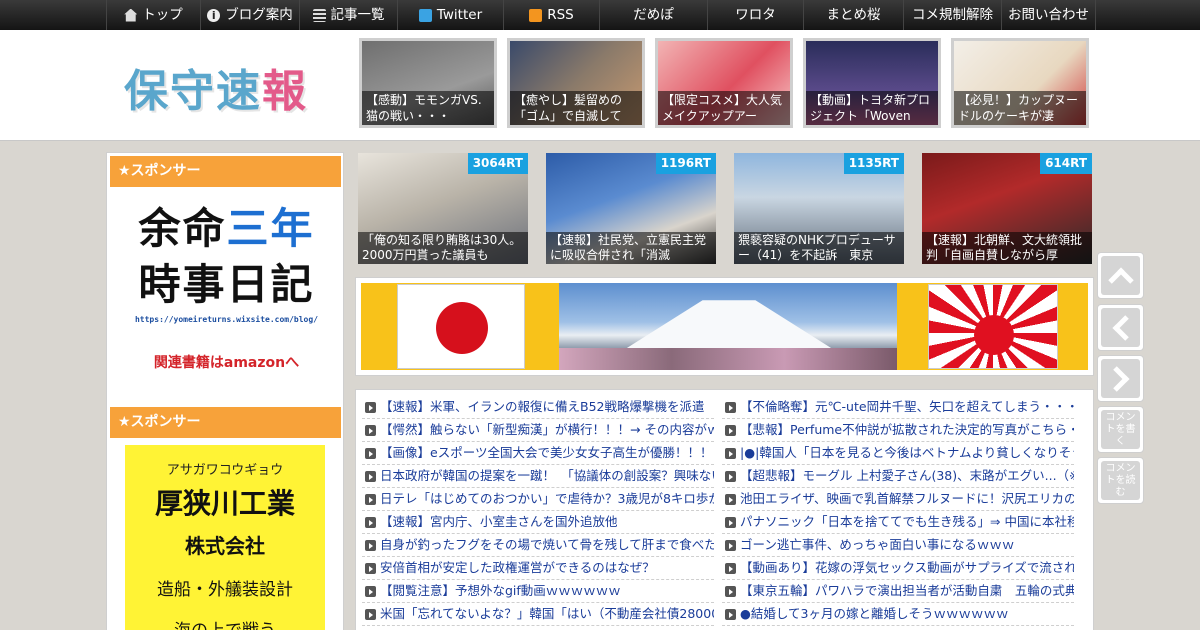 The width and height of the screenshot is (1200, 630). Describe the element at coordinates (225, 470) in the screenshot. I see `ad-company-kana: アサガワコウギョウ` at that location.